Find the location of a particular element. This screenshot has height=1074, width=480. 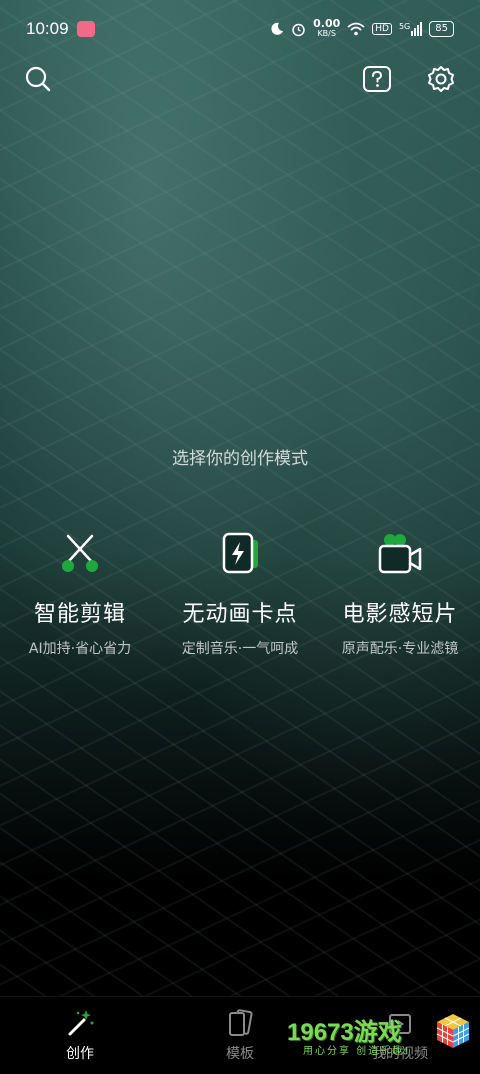

tab-templates: 模板 is located at coordinates (240, 1035).